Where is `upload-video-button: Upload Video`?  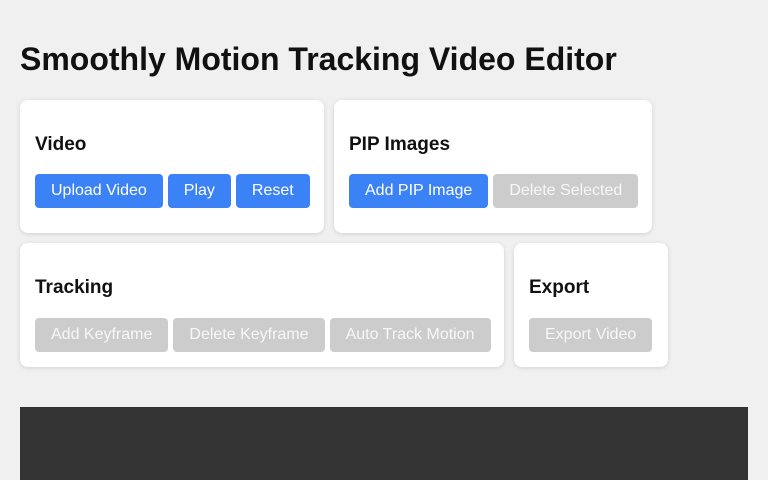
upload-video-button: Upload Video is located at coordinates (99, 191).